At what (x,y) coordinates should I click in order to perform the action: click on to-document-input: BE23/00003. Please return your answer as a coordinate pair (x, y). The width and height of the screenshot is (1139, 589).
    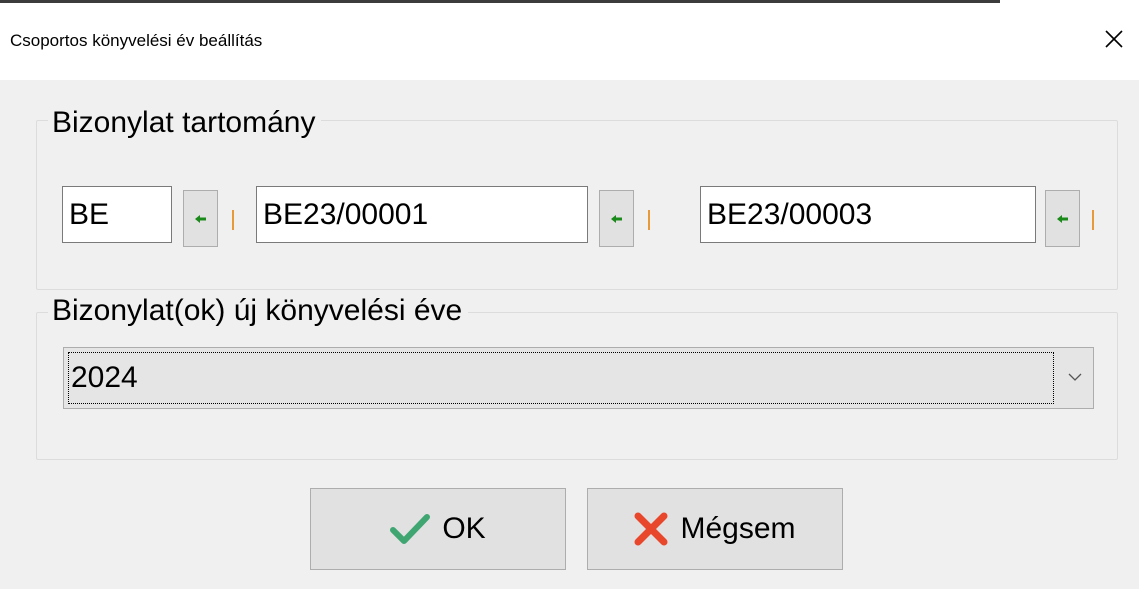
    Looking at the image, I should click on (868, 214).